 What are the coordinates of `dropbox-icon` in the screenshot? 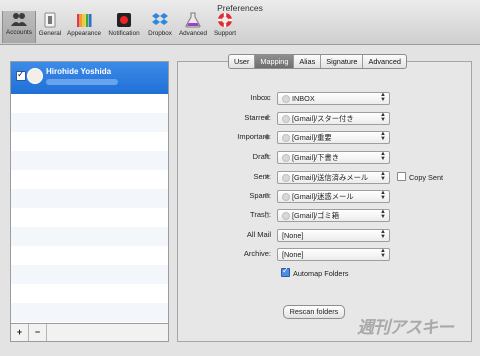 It's located at (160, 20).